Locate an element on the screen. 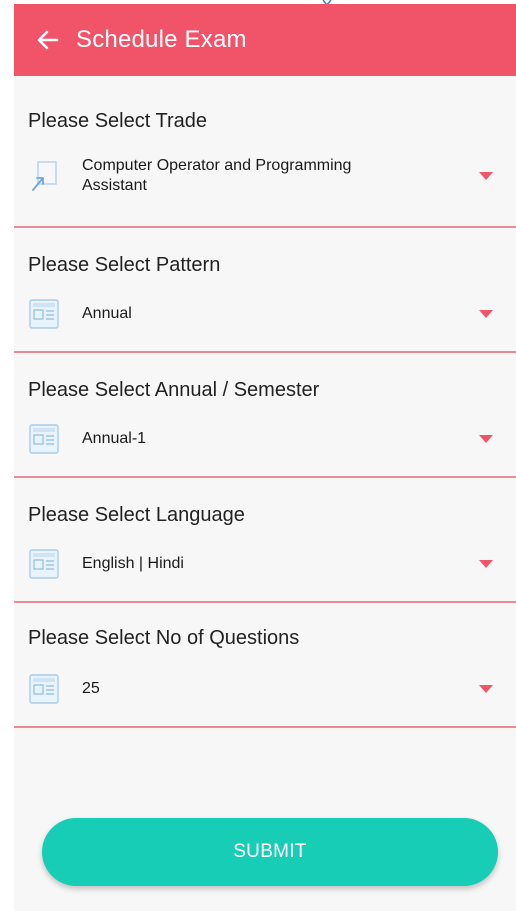  trade-label: Please Select Trade is located at coordinates (117, 121).